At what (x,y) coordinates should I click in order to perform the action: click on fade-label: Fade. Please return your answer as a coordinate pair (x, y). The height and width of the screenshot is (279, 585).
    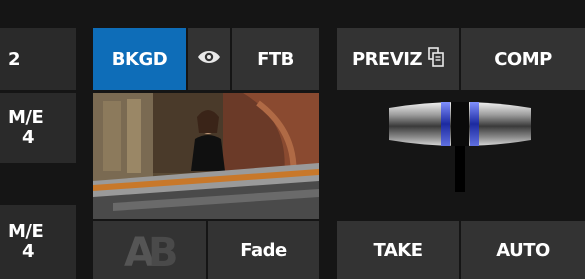
    Looking at the image, I should click on (263, 250).